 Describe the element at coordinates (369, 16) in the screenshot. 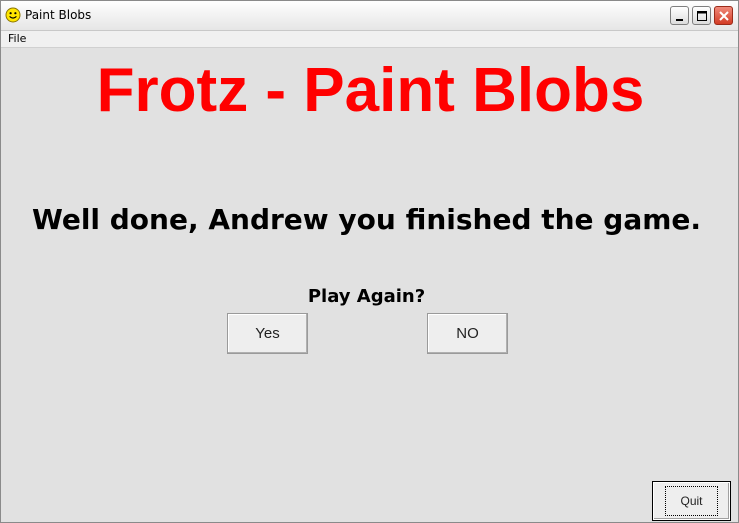

I see `title-bar: Paint Blobs` at that location.